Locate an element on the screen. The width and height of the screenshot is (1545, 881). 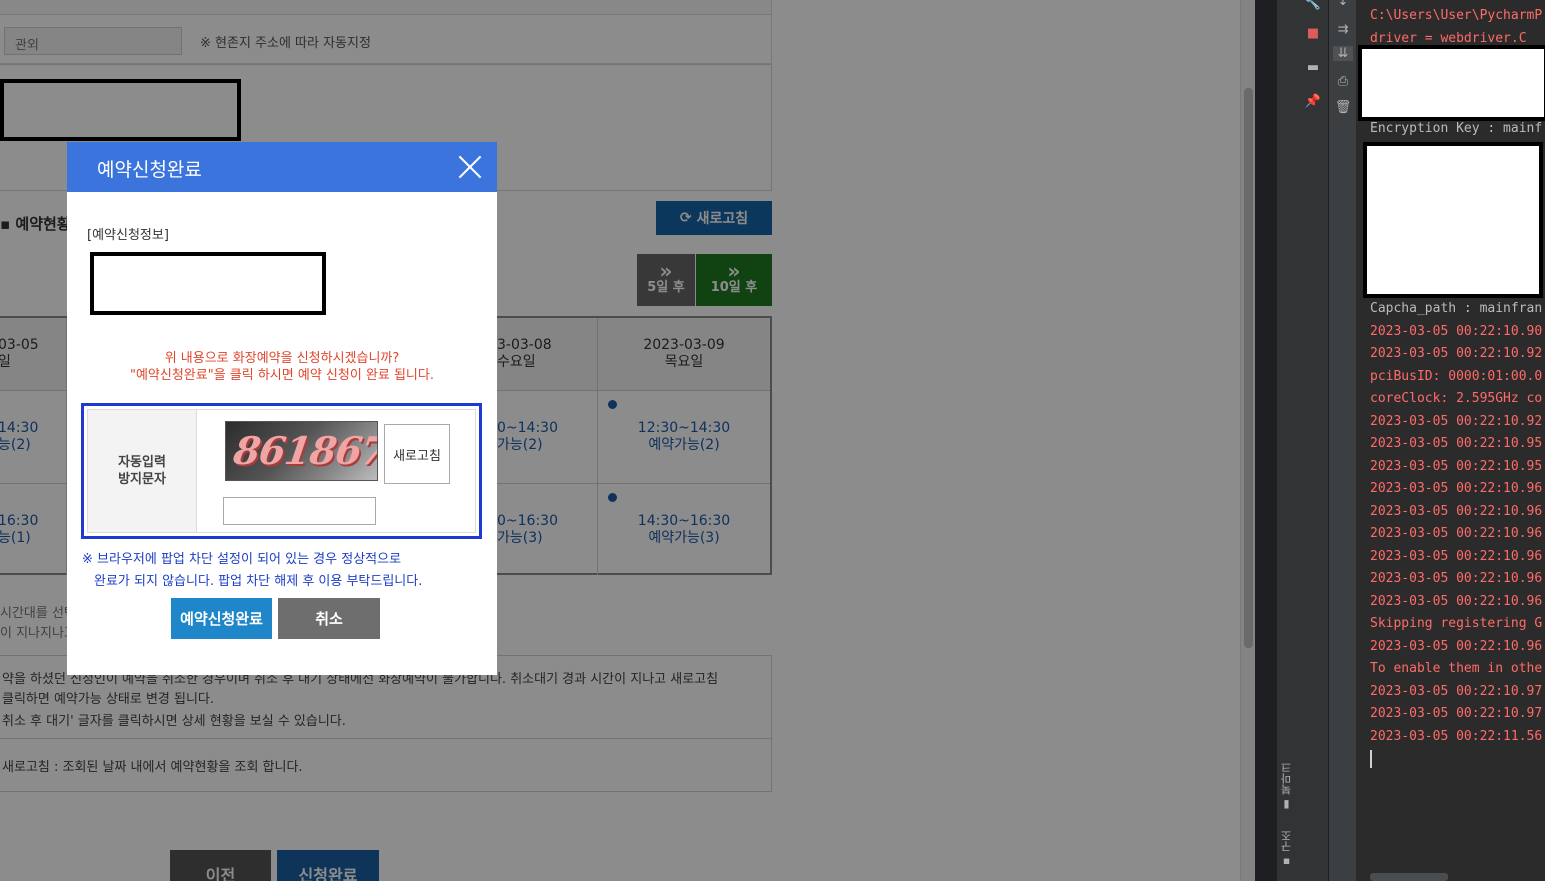
bookmarks-tab: ▮ 북마크 is located at coordinates (1287, 787).